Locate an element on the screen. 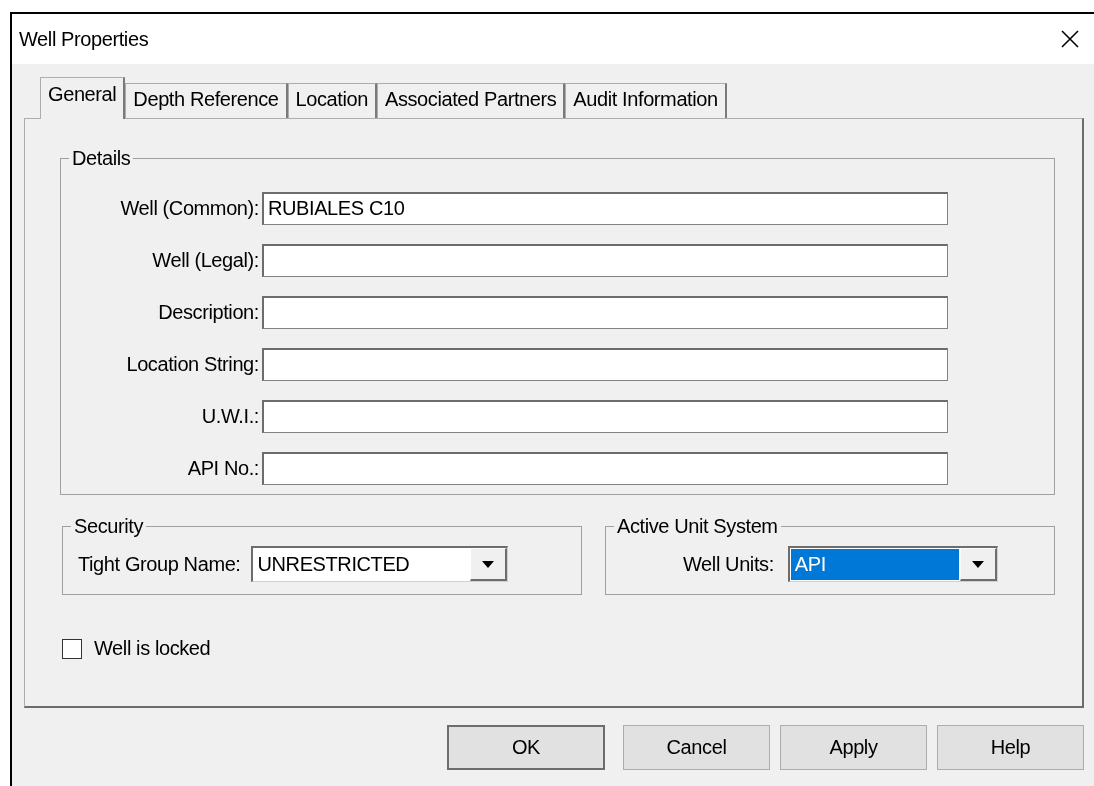 Image resolution: width=1094 pixels, height=786 pixels. field-label: Location String: is located at coordinates (192, 364).